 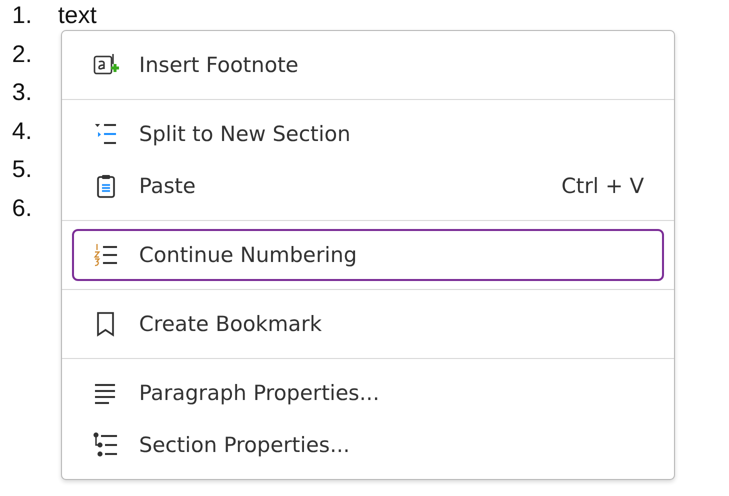 I want to click on list-number: 4., so click(x=23, y=132).